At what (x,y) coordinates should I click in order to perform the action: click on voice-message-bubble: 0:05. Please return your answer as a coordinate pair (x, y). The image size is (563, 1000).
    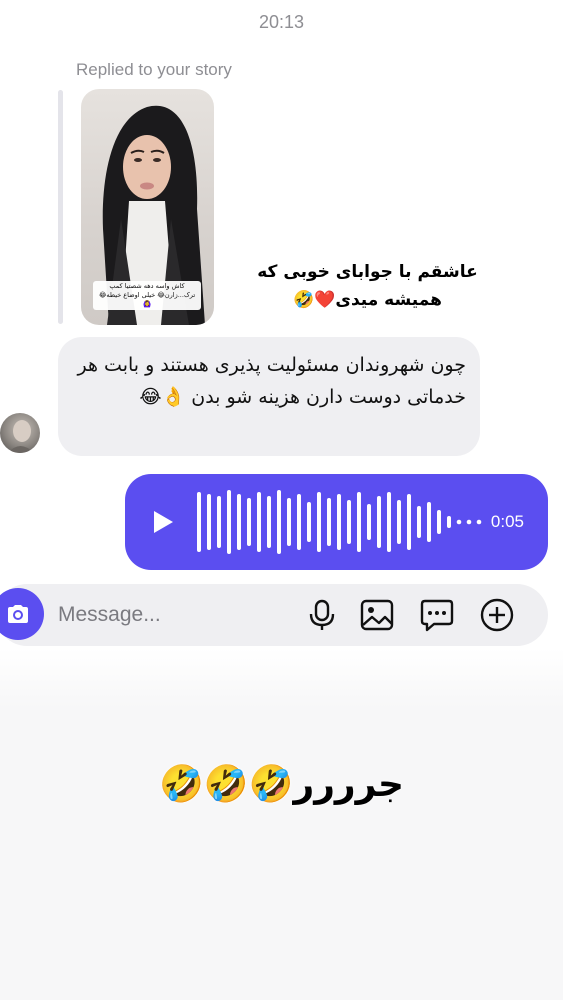
    Looking at the image, I should click on (336, 522).